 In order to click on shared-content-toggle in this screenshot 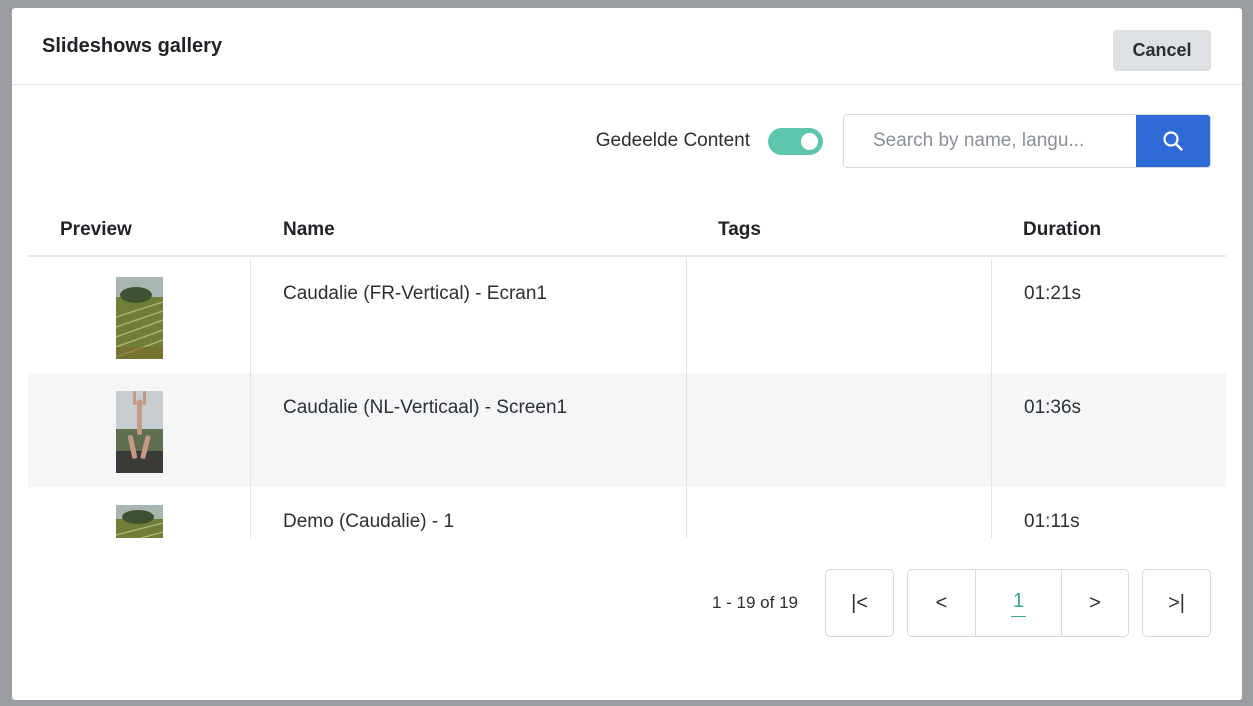, I will do `click(795, 141)`.